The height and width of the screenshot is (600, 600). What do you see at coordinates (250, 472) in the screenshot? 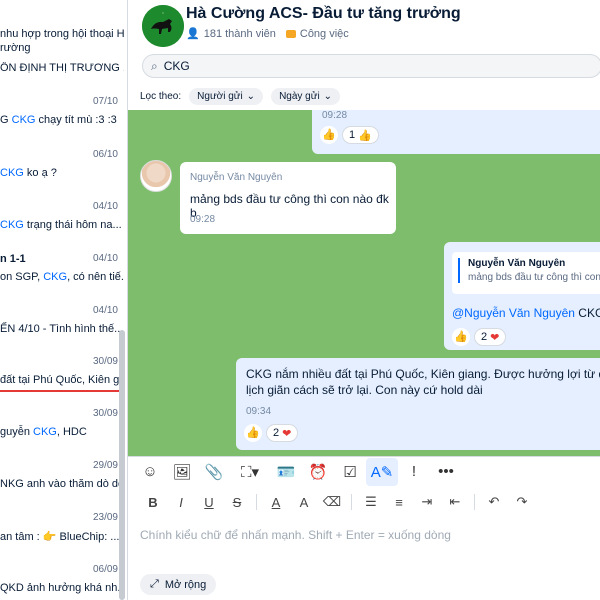
I see `screenshot-icon: ⛶▾` at bounding box center [250, 472].